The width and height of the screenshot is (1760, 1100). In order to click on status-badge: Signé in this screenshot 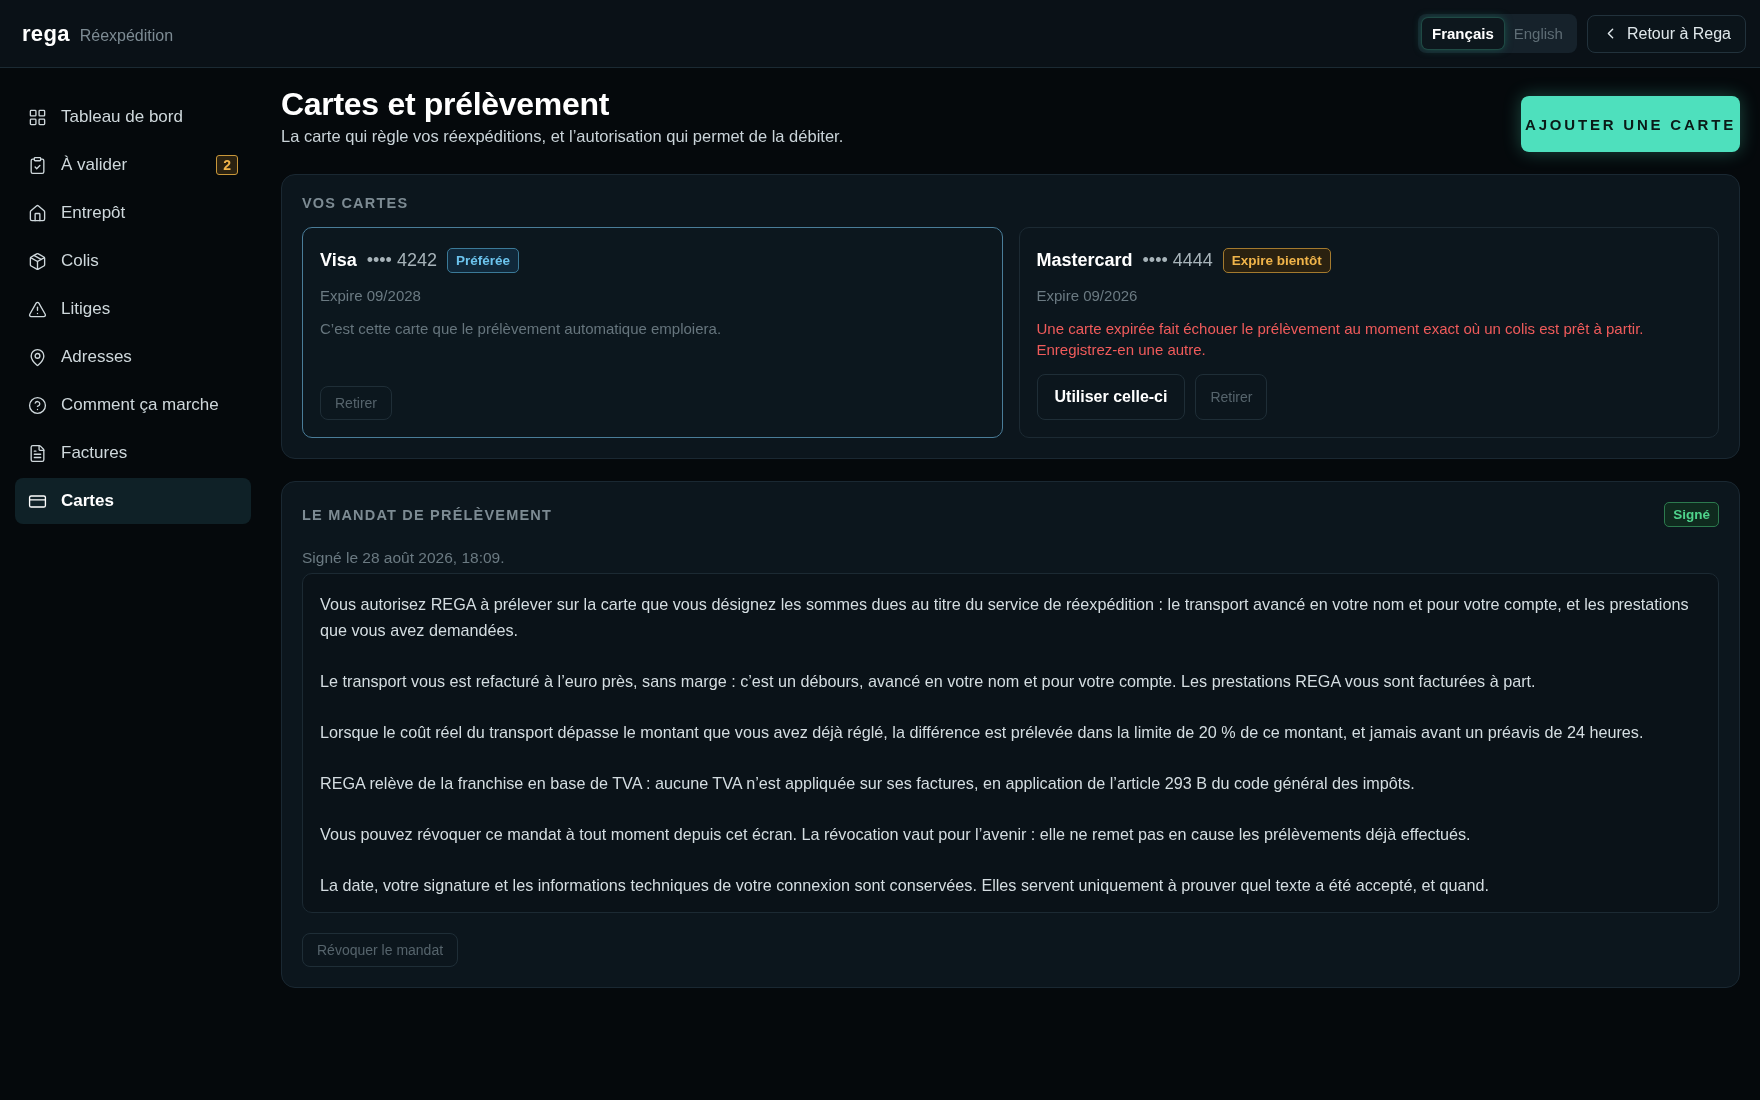, I will do `click(1691, 514)`.